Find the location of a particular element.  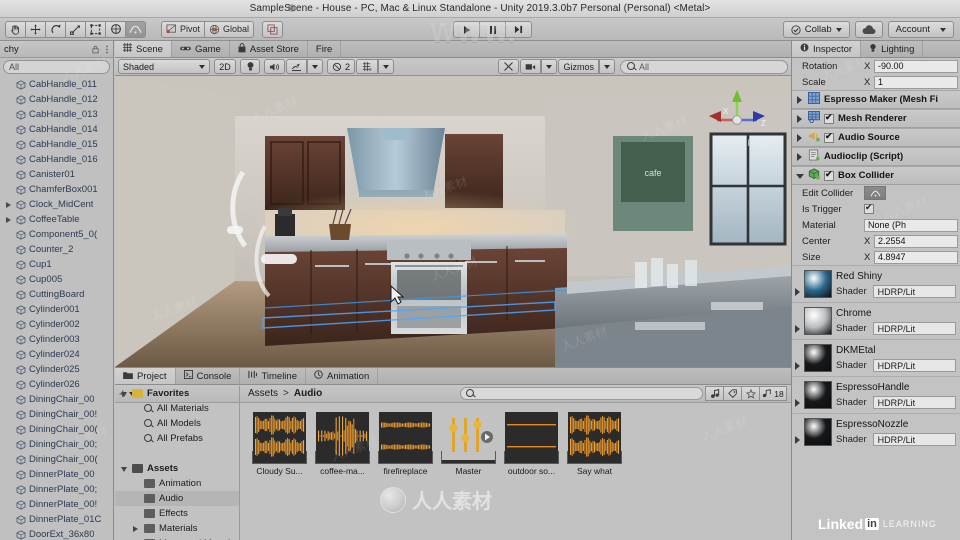

asset-item: firefireplace is located at coordinates (405, 444).